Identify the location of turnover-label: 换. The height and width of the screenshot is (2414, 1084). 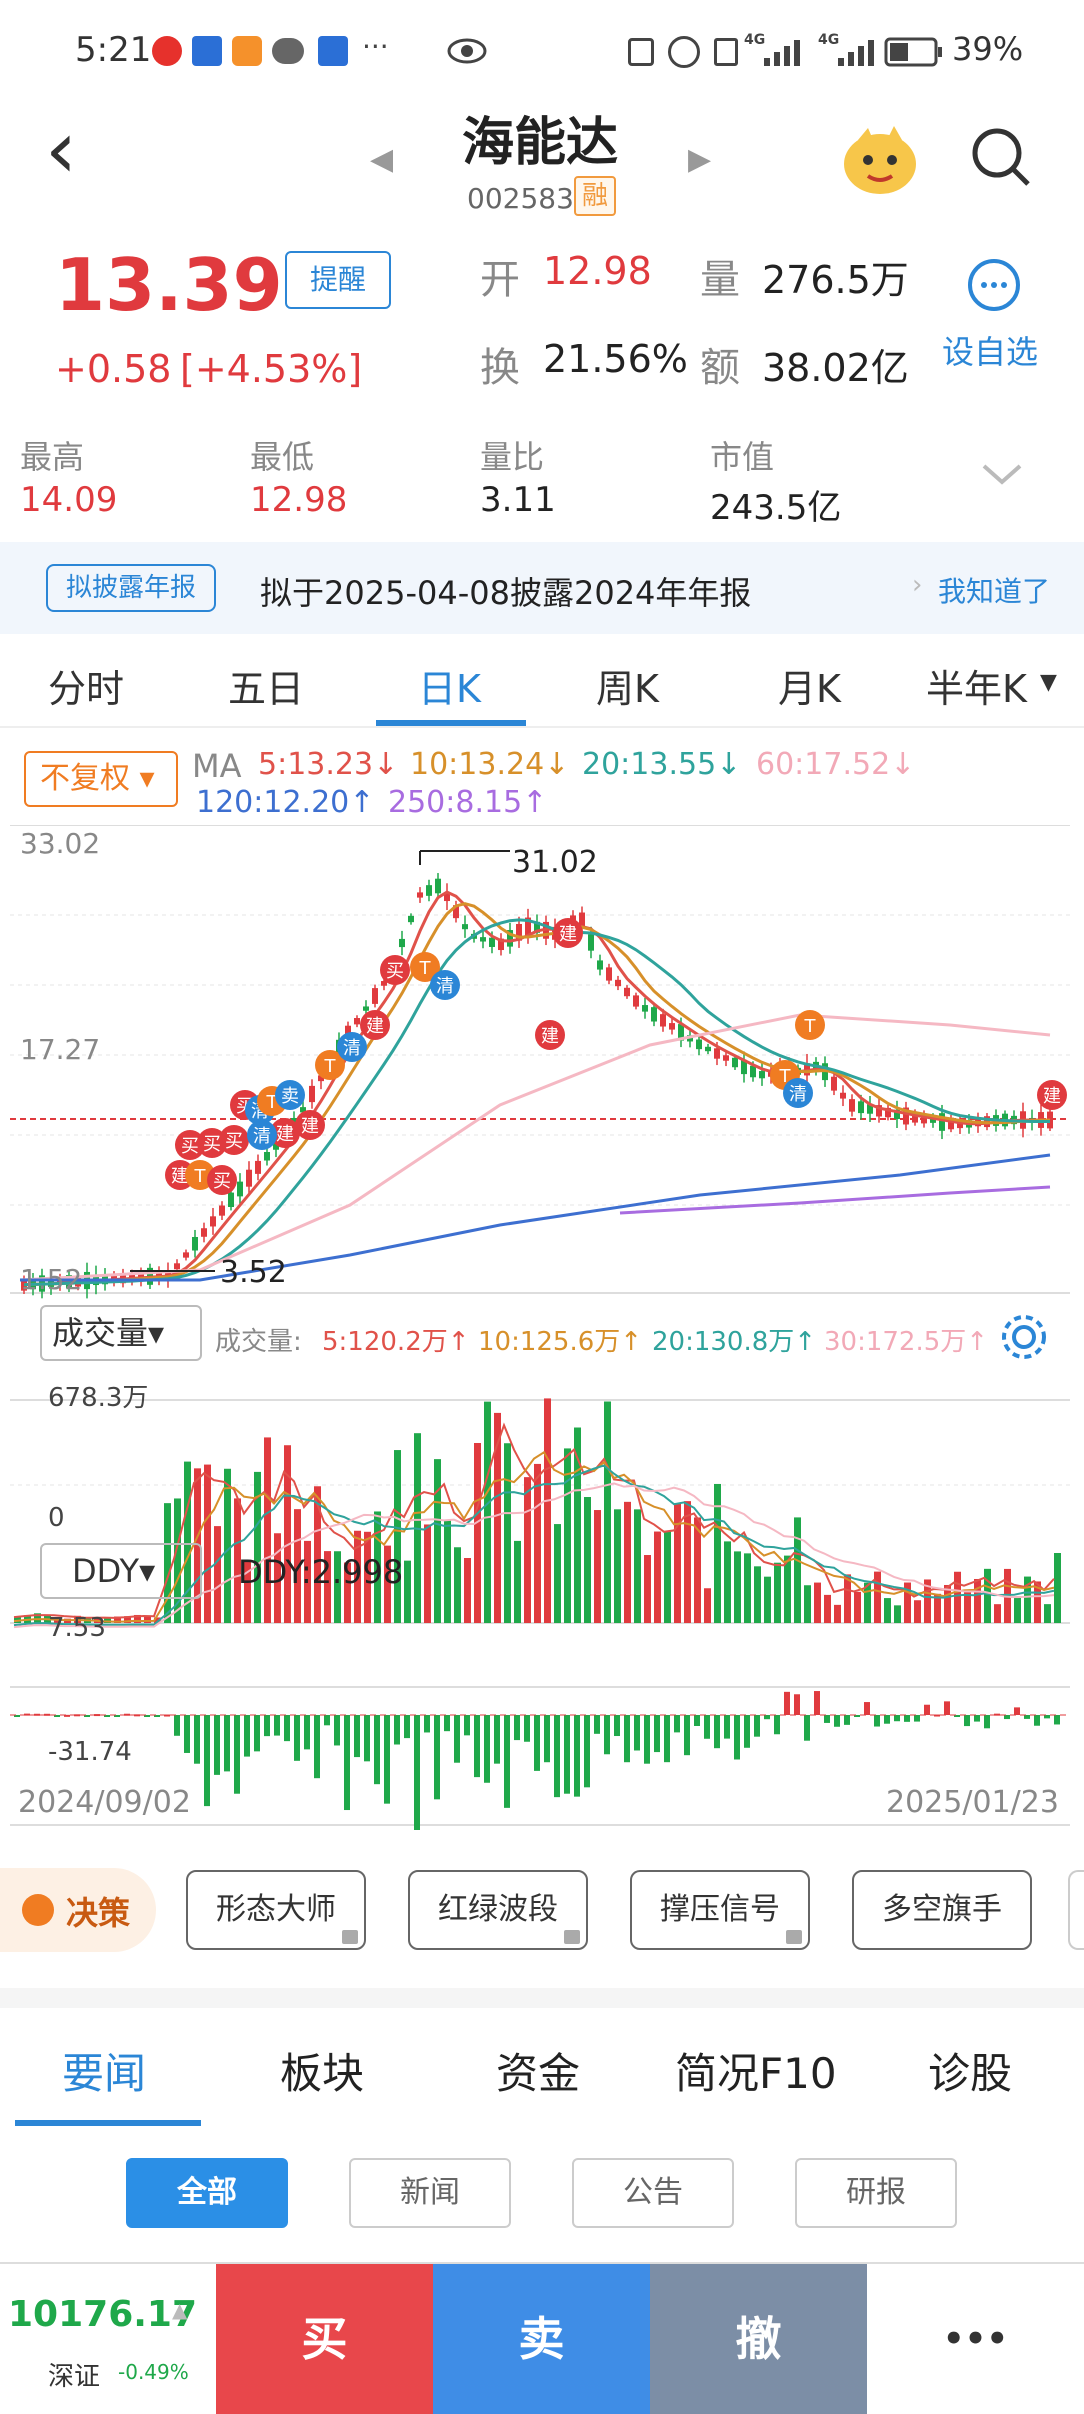
(500, 368).